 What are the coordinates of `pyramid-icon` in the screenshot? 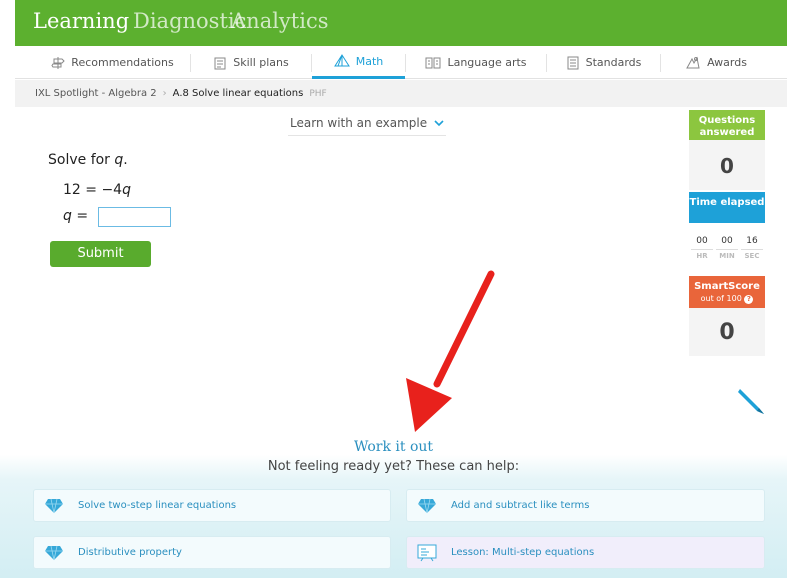 It's located at (341, 60).